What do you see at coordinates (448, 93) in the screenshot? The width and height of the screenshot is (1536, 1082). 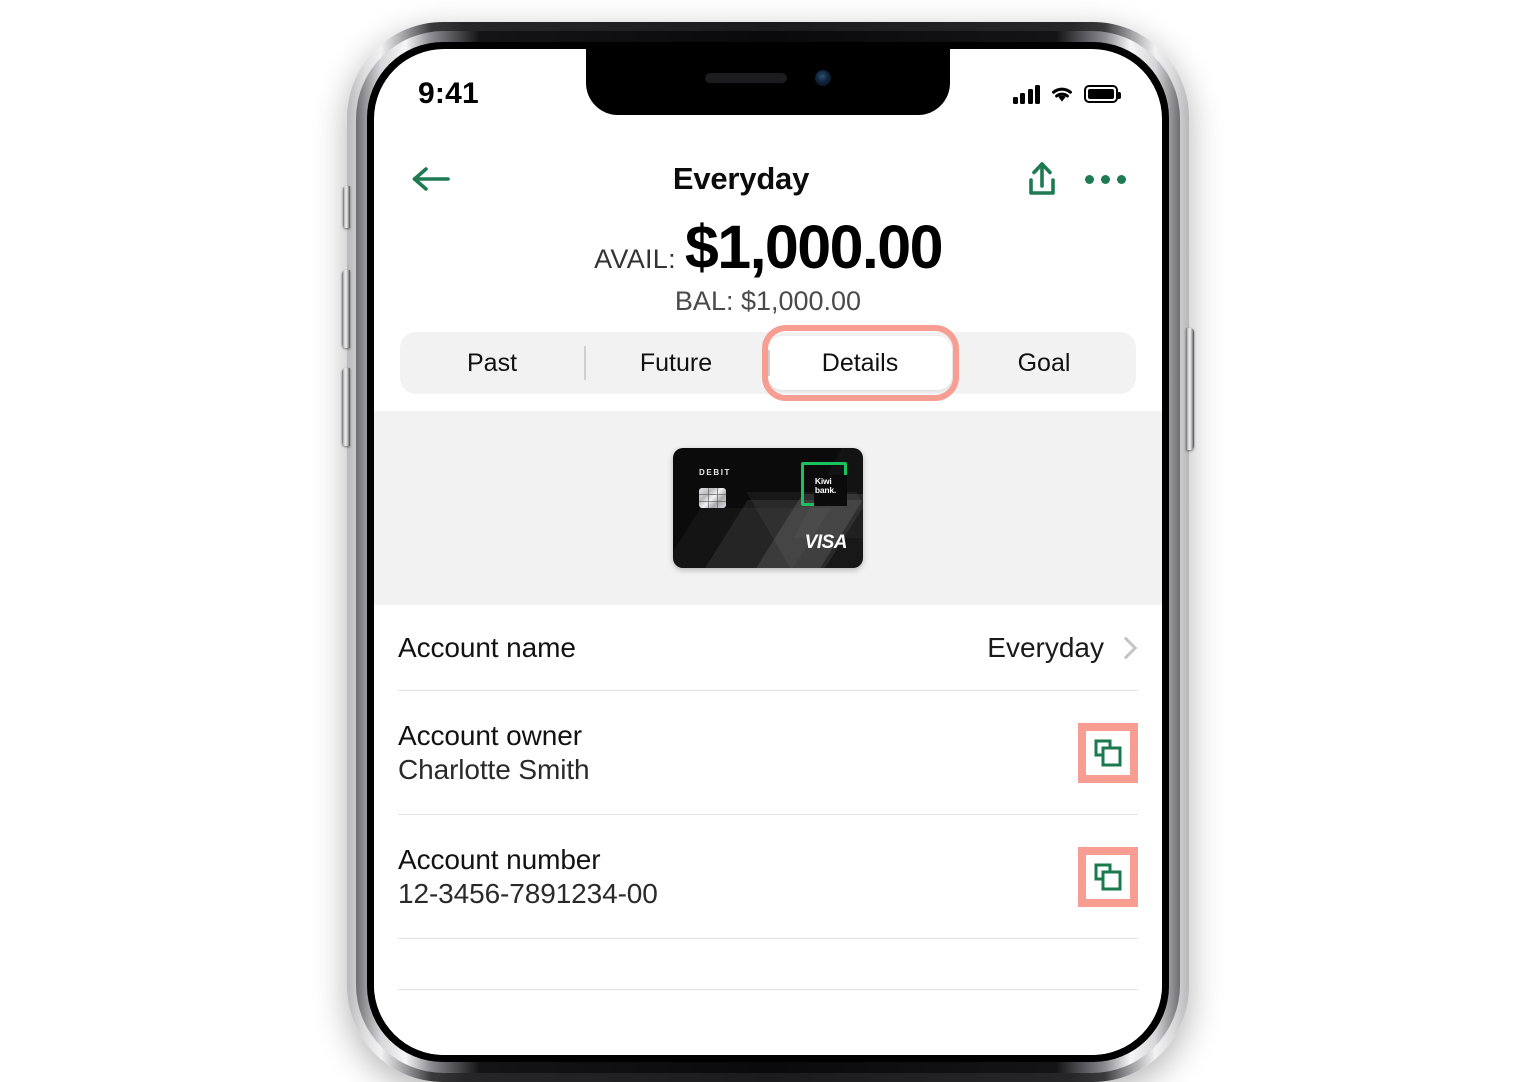 I see `status-bar-time: 9:41` at bounding box center [448, 93].